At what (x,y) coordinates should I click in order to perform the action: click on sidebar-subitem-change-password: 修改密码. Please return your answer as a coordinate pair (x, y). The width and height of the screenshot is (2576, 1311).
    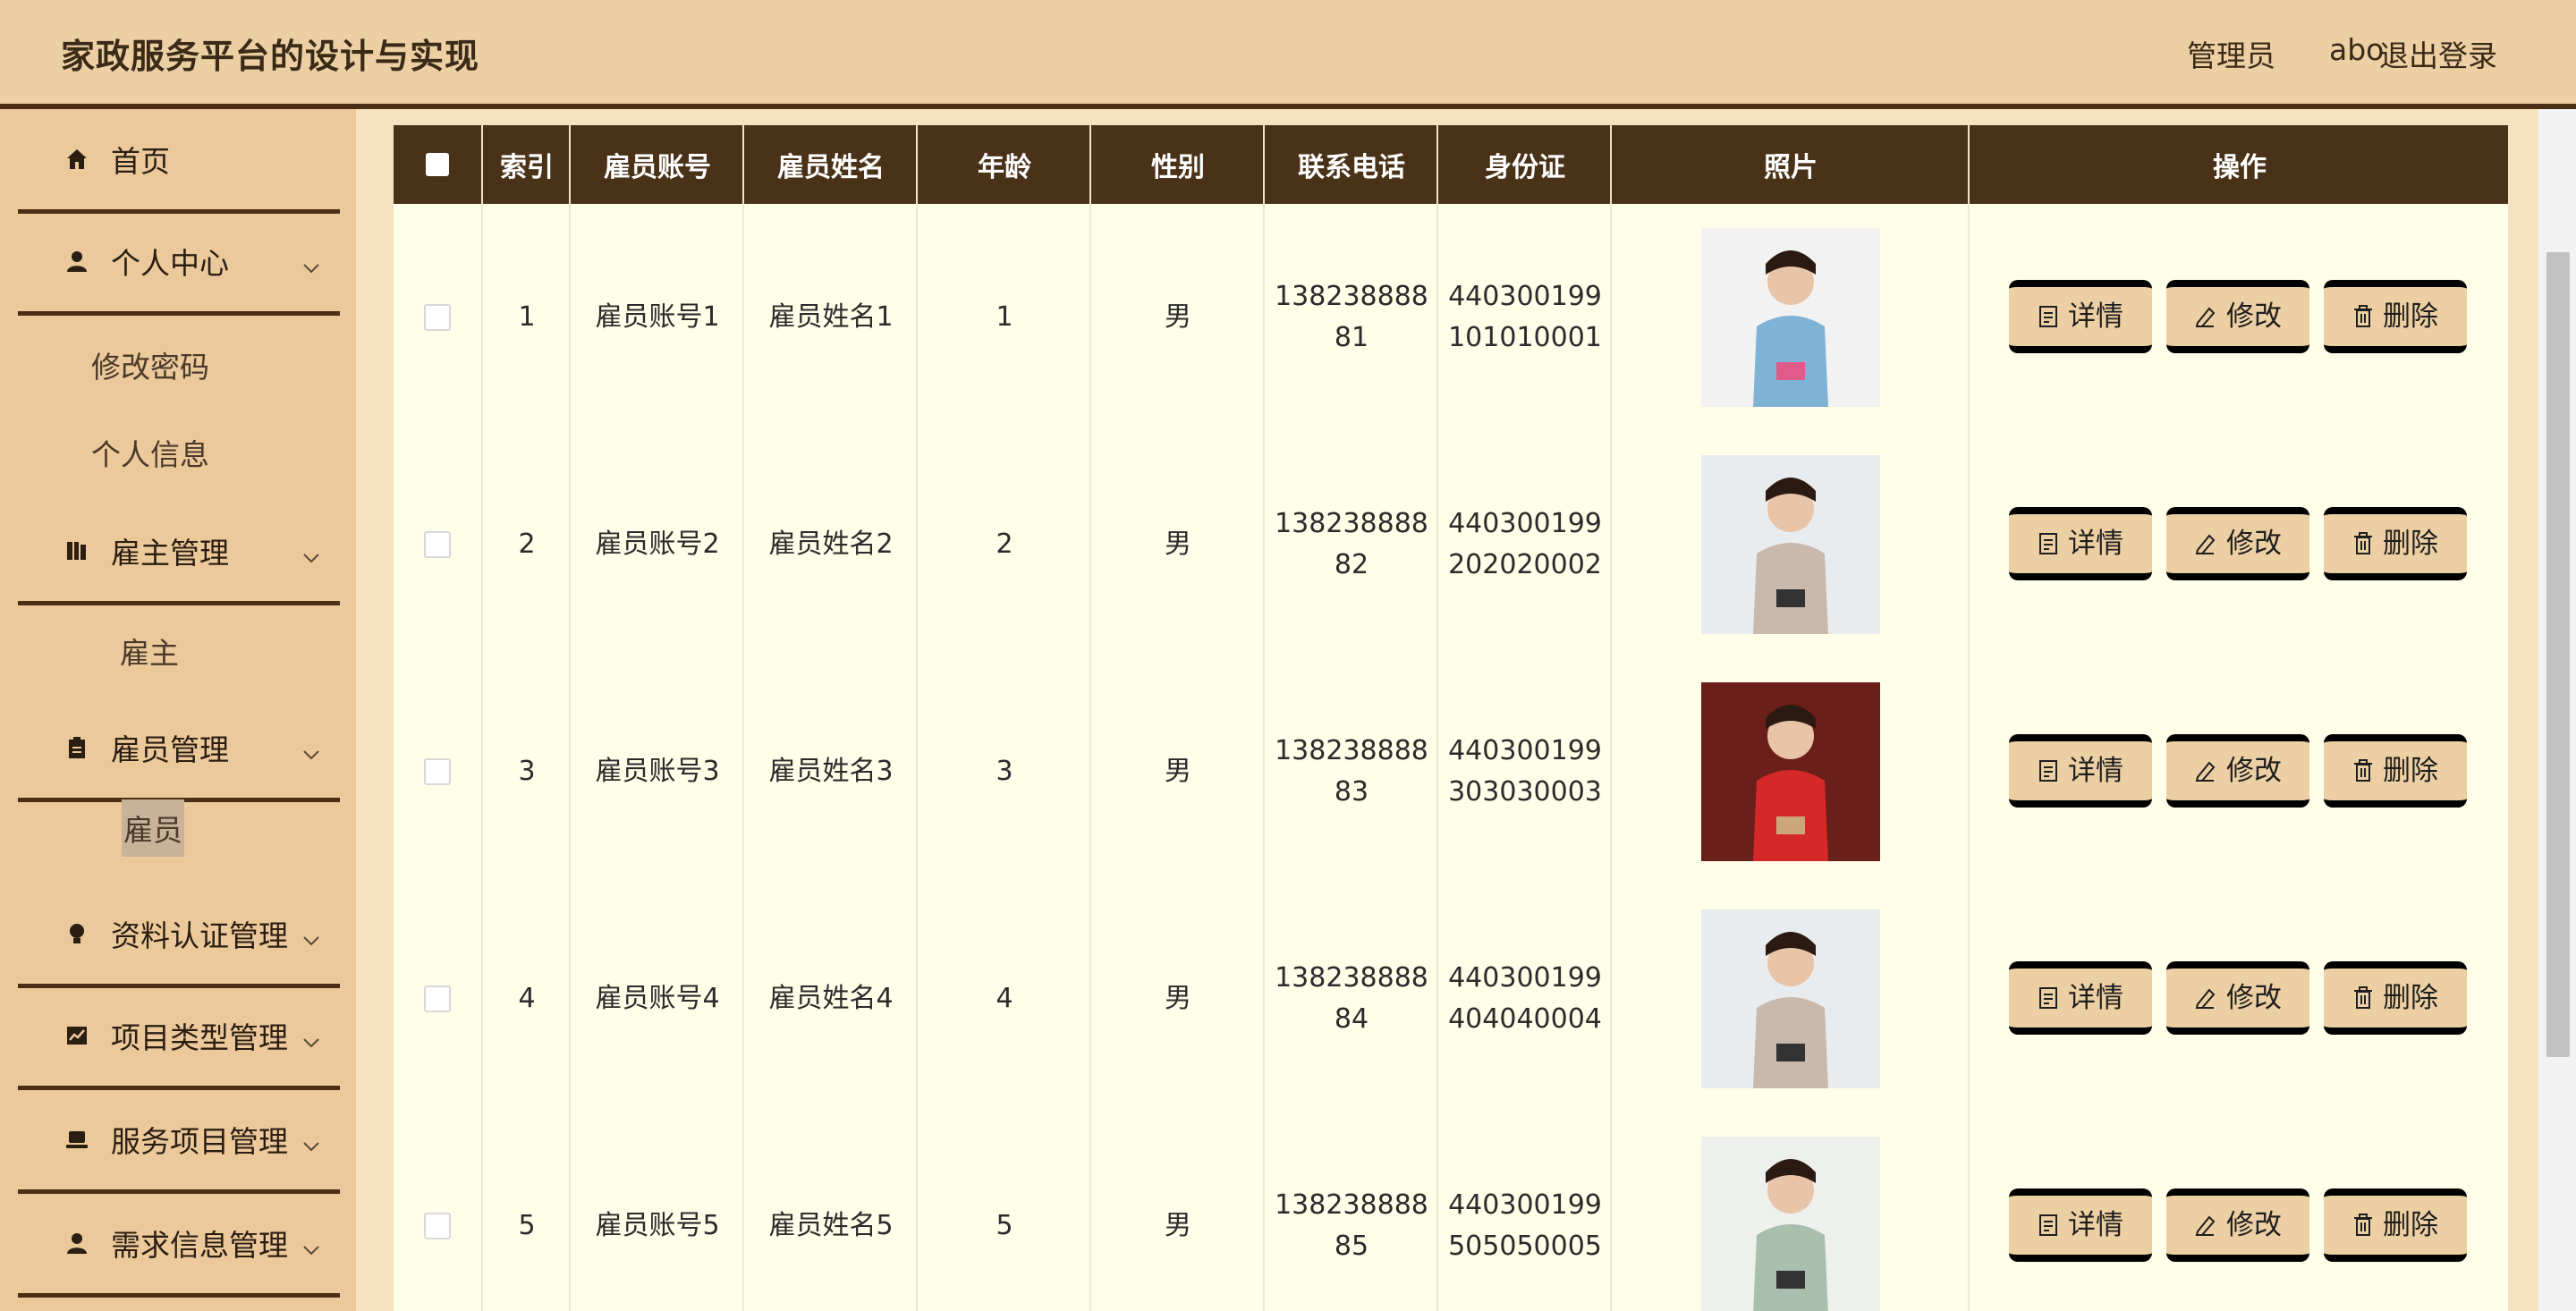
    Looking at the image, I should click on (150, 364).